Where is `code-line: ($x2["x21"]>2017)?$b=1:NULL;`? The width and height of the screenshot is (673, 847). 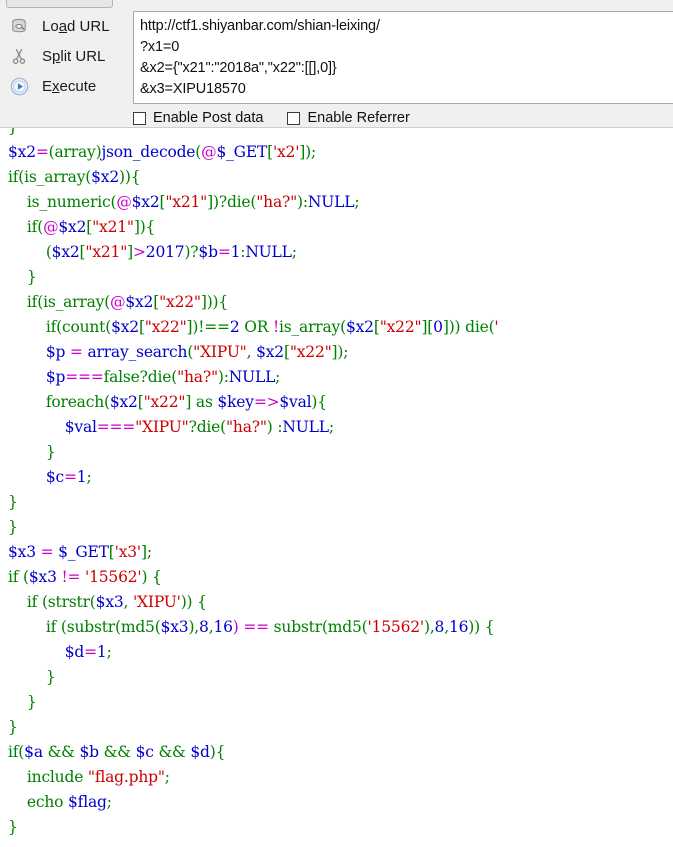 code-line: ($x2["x21"]>2017)?$b=1:NULL; is located at coordinates (336, 252).